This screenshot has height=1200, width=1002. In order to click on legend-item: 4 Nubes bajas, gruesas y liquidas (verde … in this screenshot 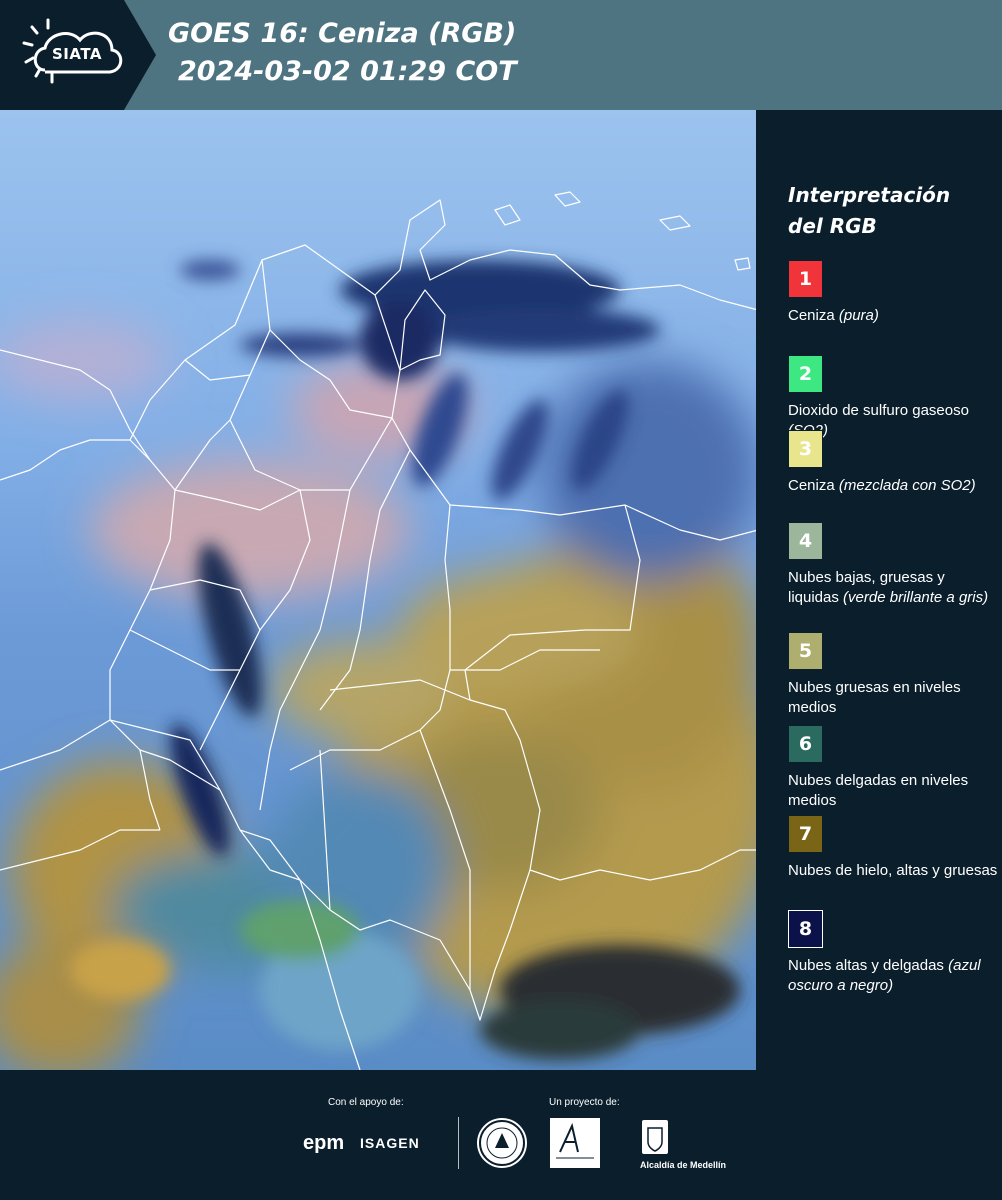, I will do `click(893, 565)`.